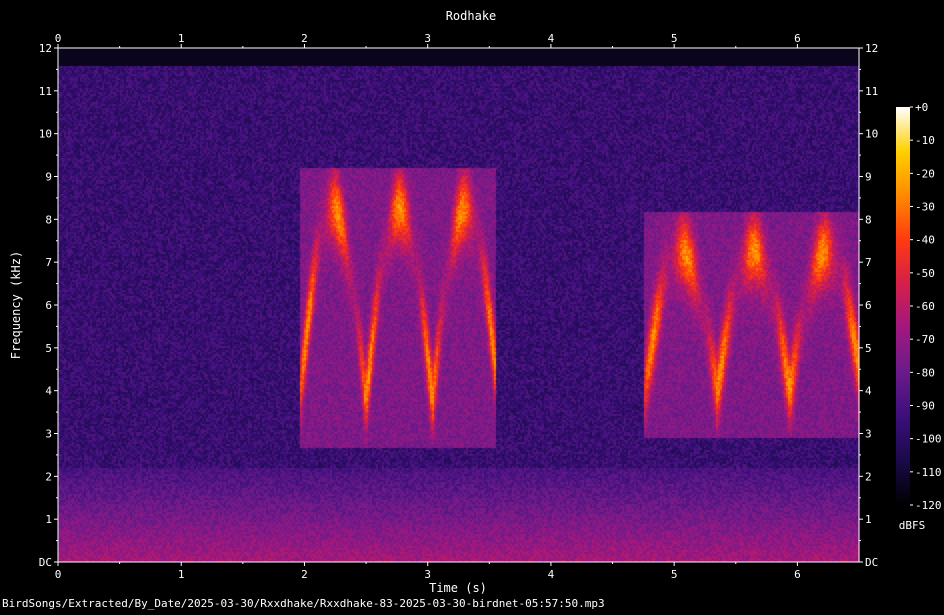  What do you see at coordinates (925, 339) in the screenshot?
I see `colorbar-tick-label: -70` at bounding box center [925, 339].